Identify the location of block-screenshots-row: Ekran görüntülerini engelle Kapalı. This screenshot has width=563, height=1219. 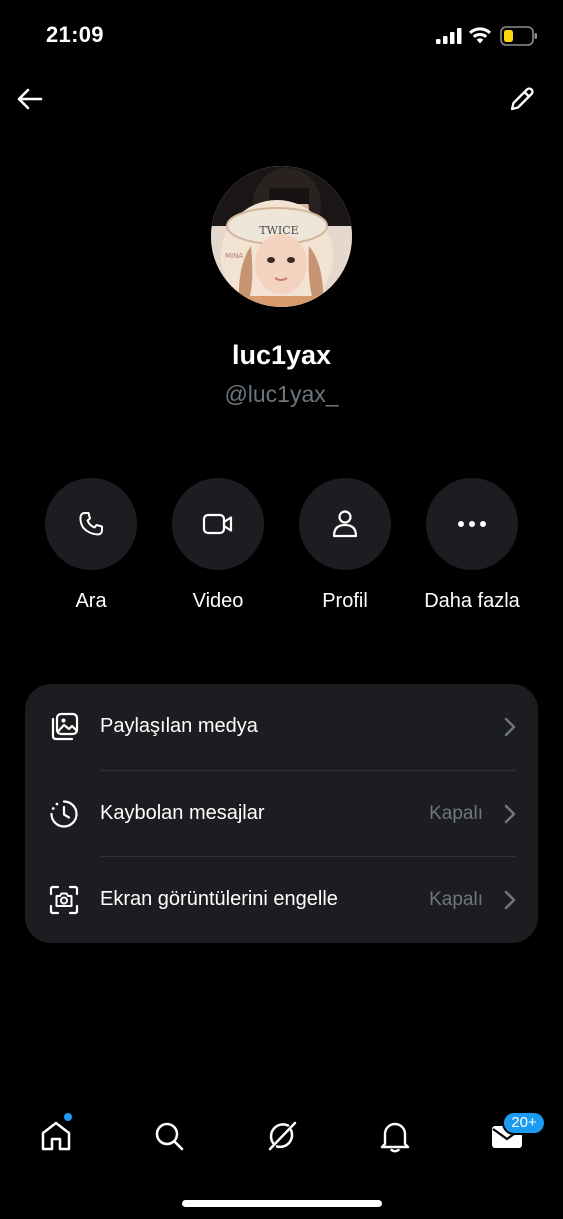
(281, 900).